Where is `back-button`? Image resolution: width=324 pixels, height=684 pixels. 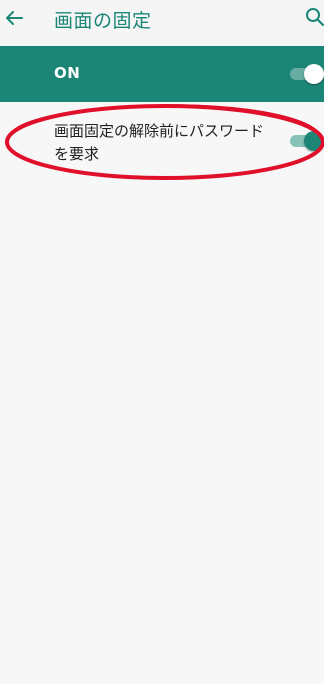
back-button is located at coordinates (14, 18).